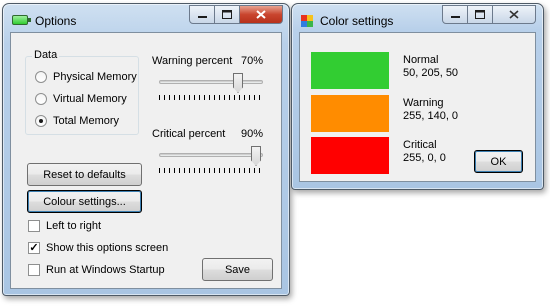  I want to click on warning-color-rgb: 255, 140, 0, so click(431, 116).